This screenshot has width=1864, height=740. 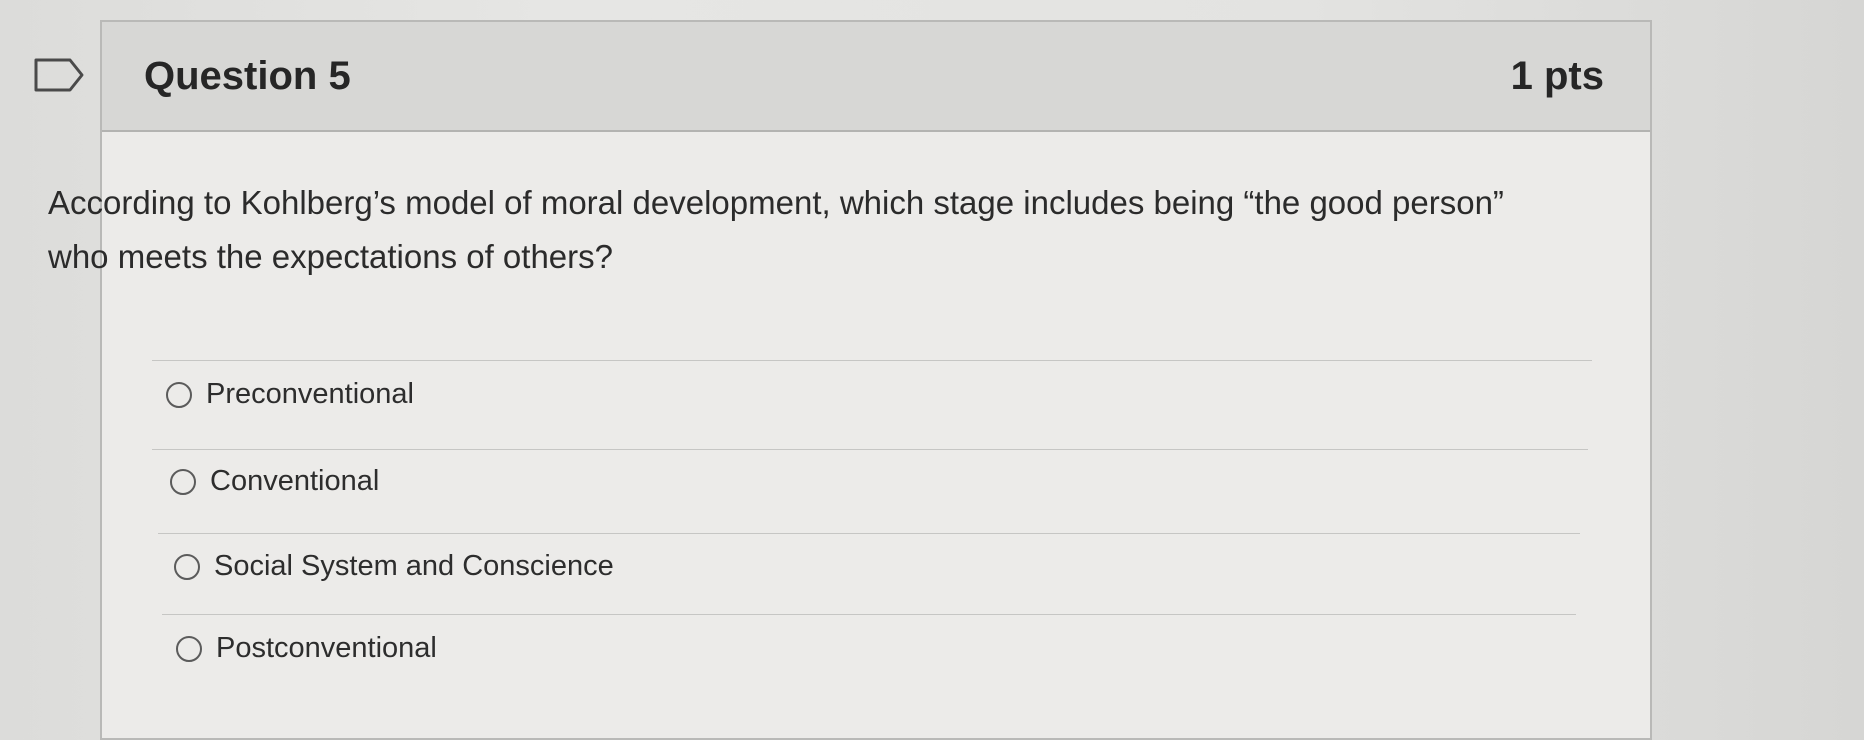 What do you see at coordinates (1557, 76) in the screenshot?
I see `question-points: 1 pts` at bounding box center [1557, 76].